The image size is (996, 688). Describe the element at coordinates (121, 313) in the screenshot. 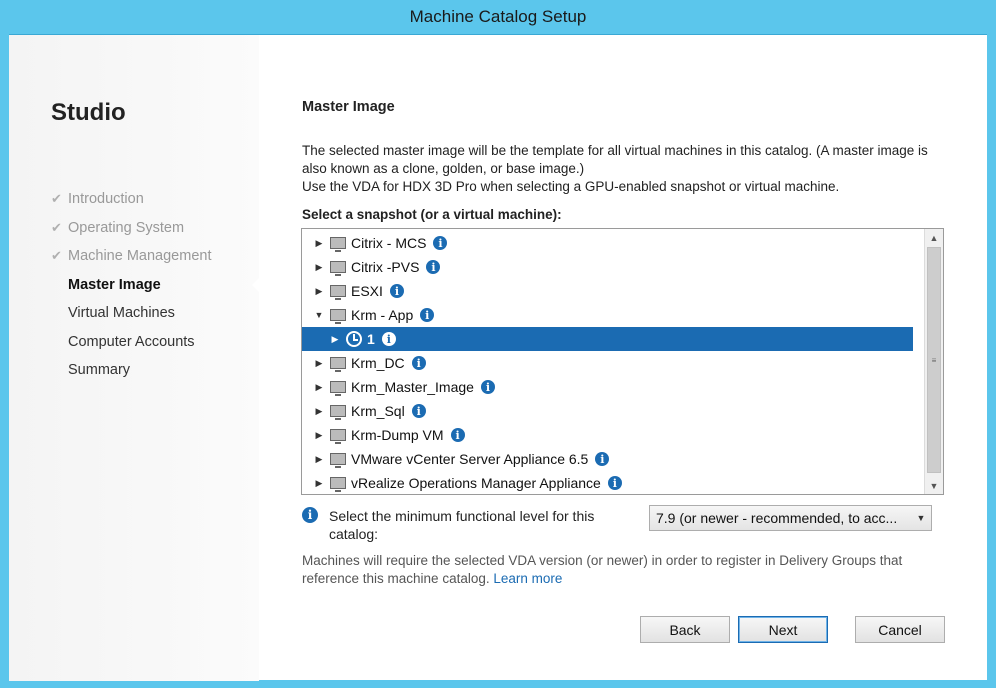

I see `step-label: Virtual Machines` at that location.